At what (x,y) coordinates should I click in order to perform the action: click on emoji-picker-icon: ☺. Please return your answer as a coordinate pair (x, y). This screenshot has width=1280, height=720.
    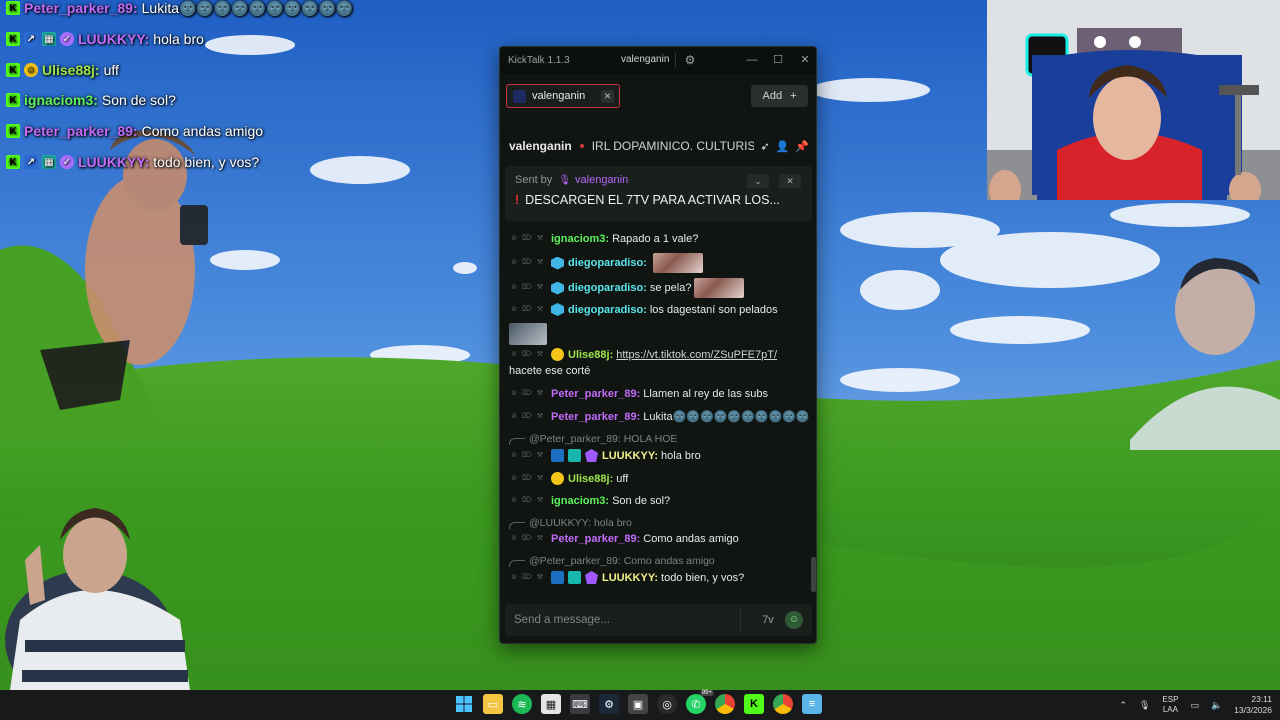
    Looking at the image, I should click on (794, 620).